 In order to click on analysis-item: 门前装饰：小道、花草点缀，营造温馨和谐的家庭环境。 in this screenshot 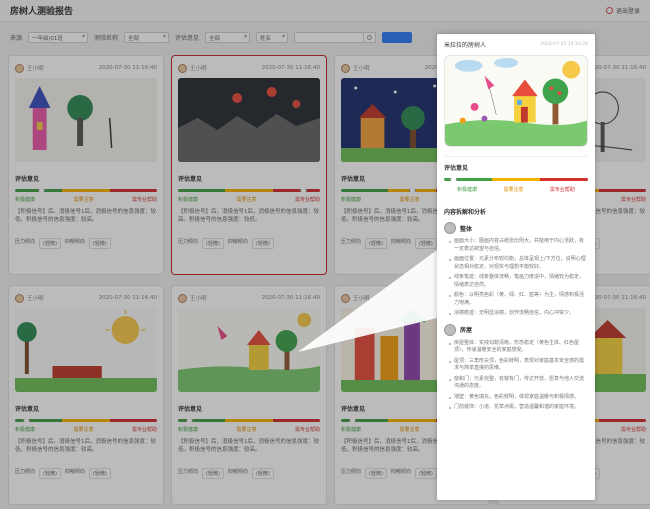, I will do `click(518, 408)`.